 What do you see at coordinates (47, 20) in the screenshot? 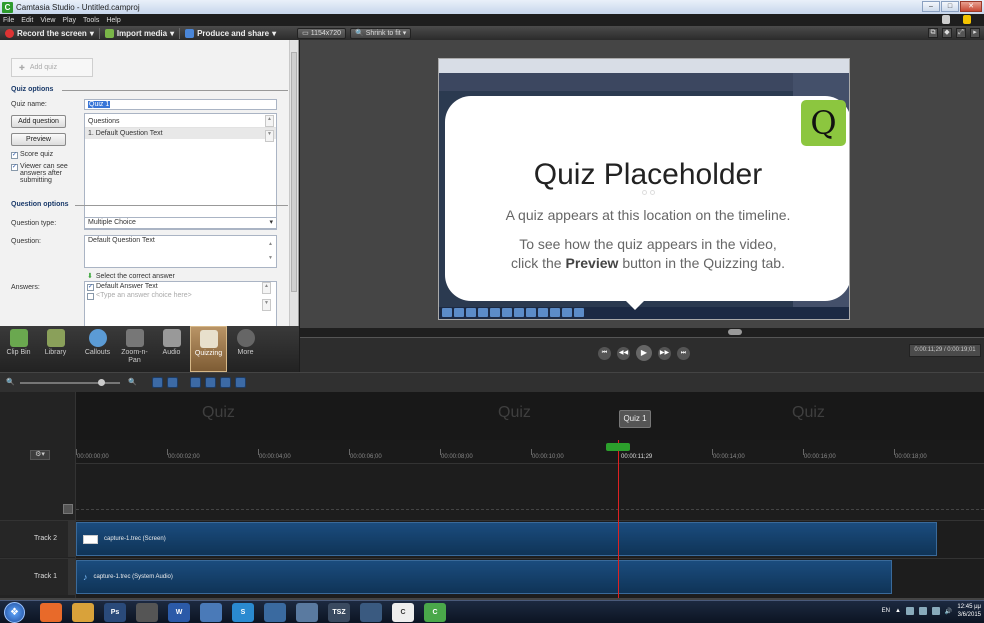
I see `menu-view: View` at bounding box center [47, 20].